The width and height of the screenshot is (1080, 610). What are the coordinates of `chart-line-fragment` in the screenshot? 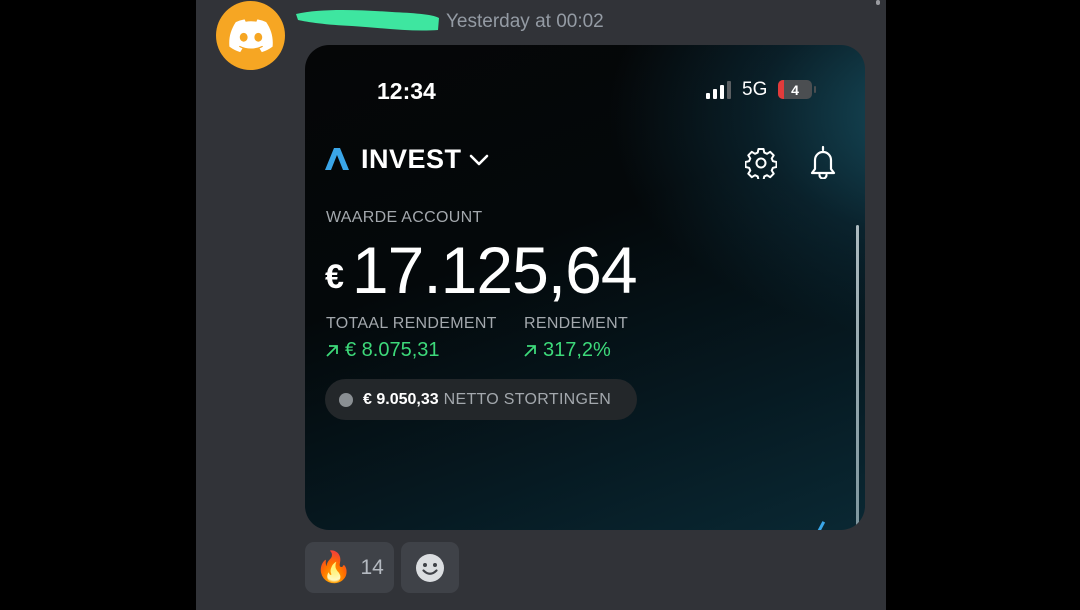 It's located at (820, 525).